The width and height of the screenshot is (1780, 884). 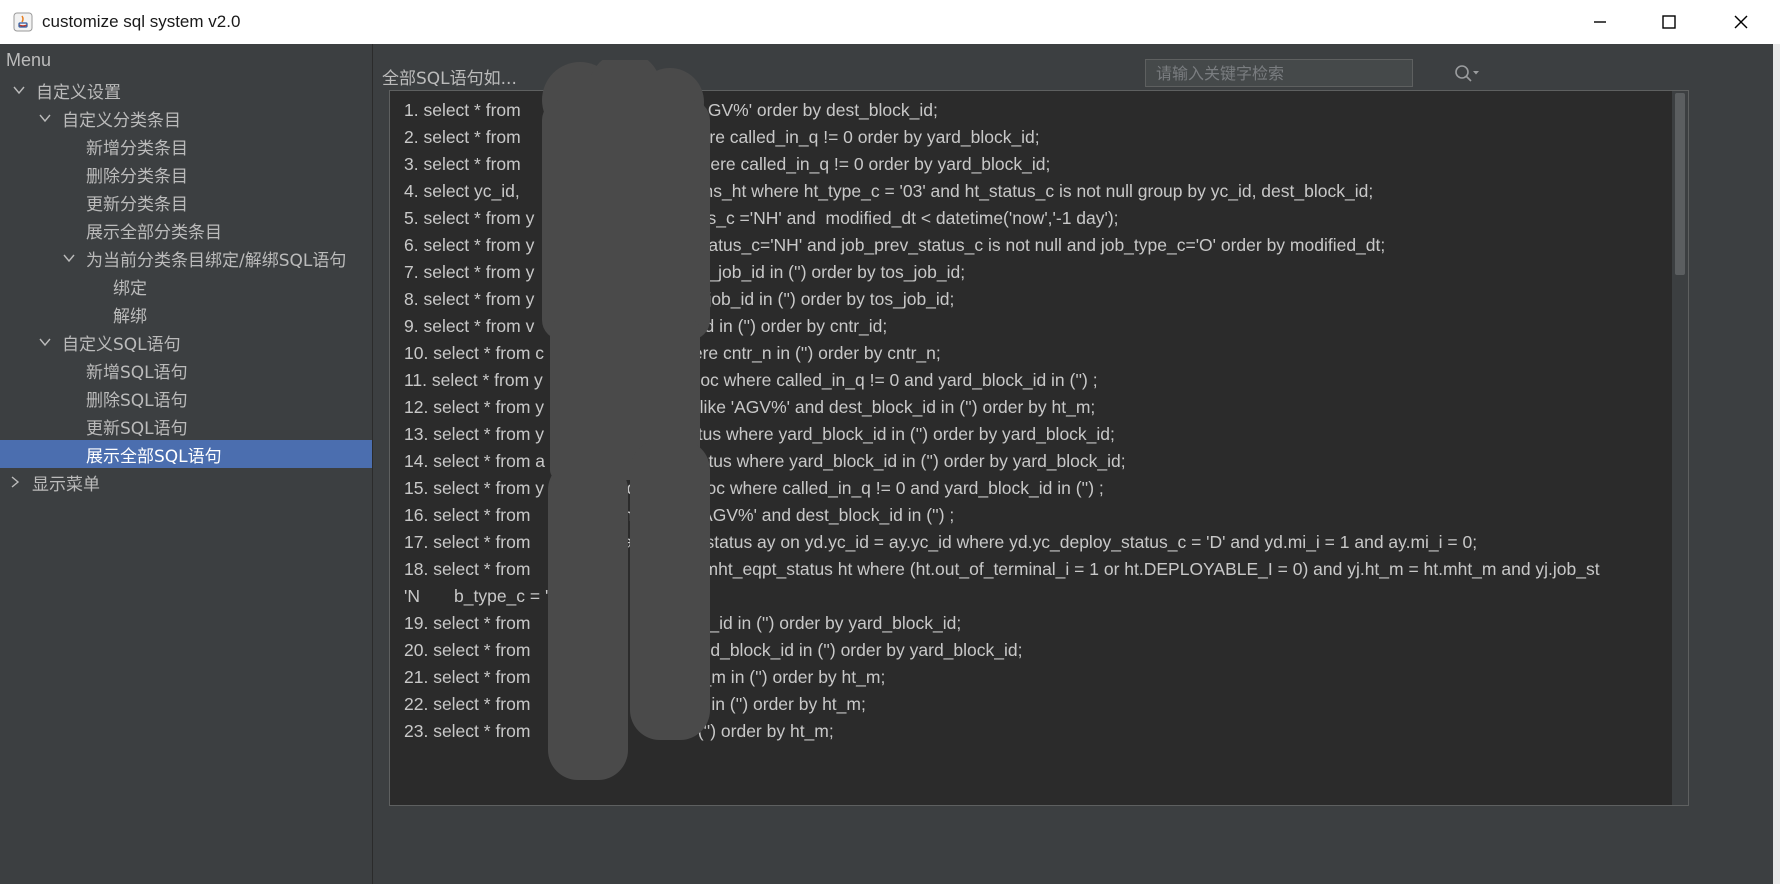 I want to click on tree-node-label: 为当前分类条目绑定/解绑SQL语句, so click(x=216, y=260).